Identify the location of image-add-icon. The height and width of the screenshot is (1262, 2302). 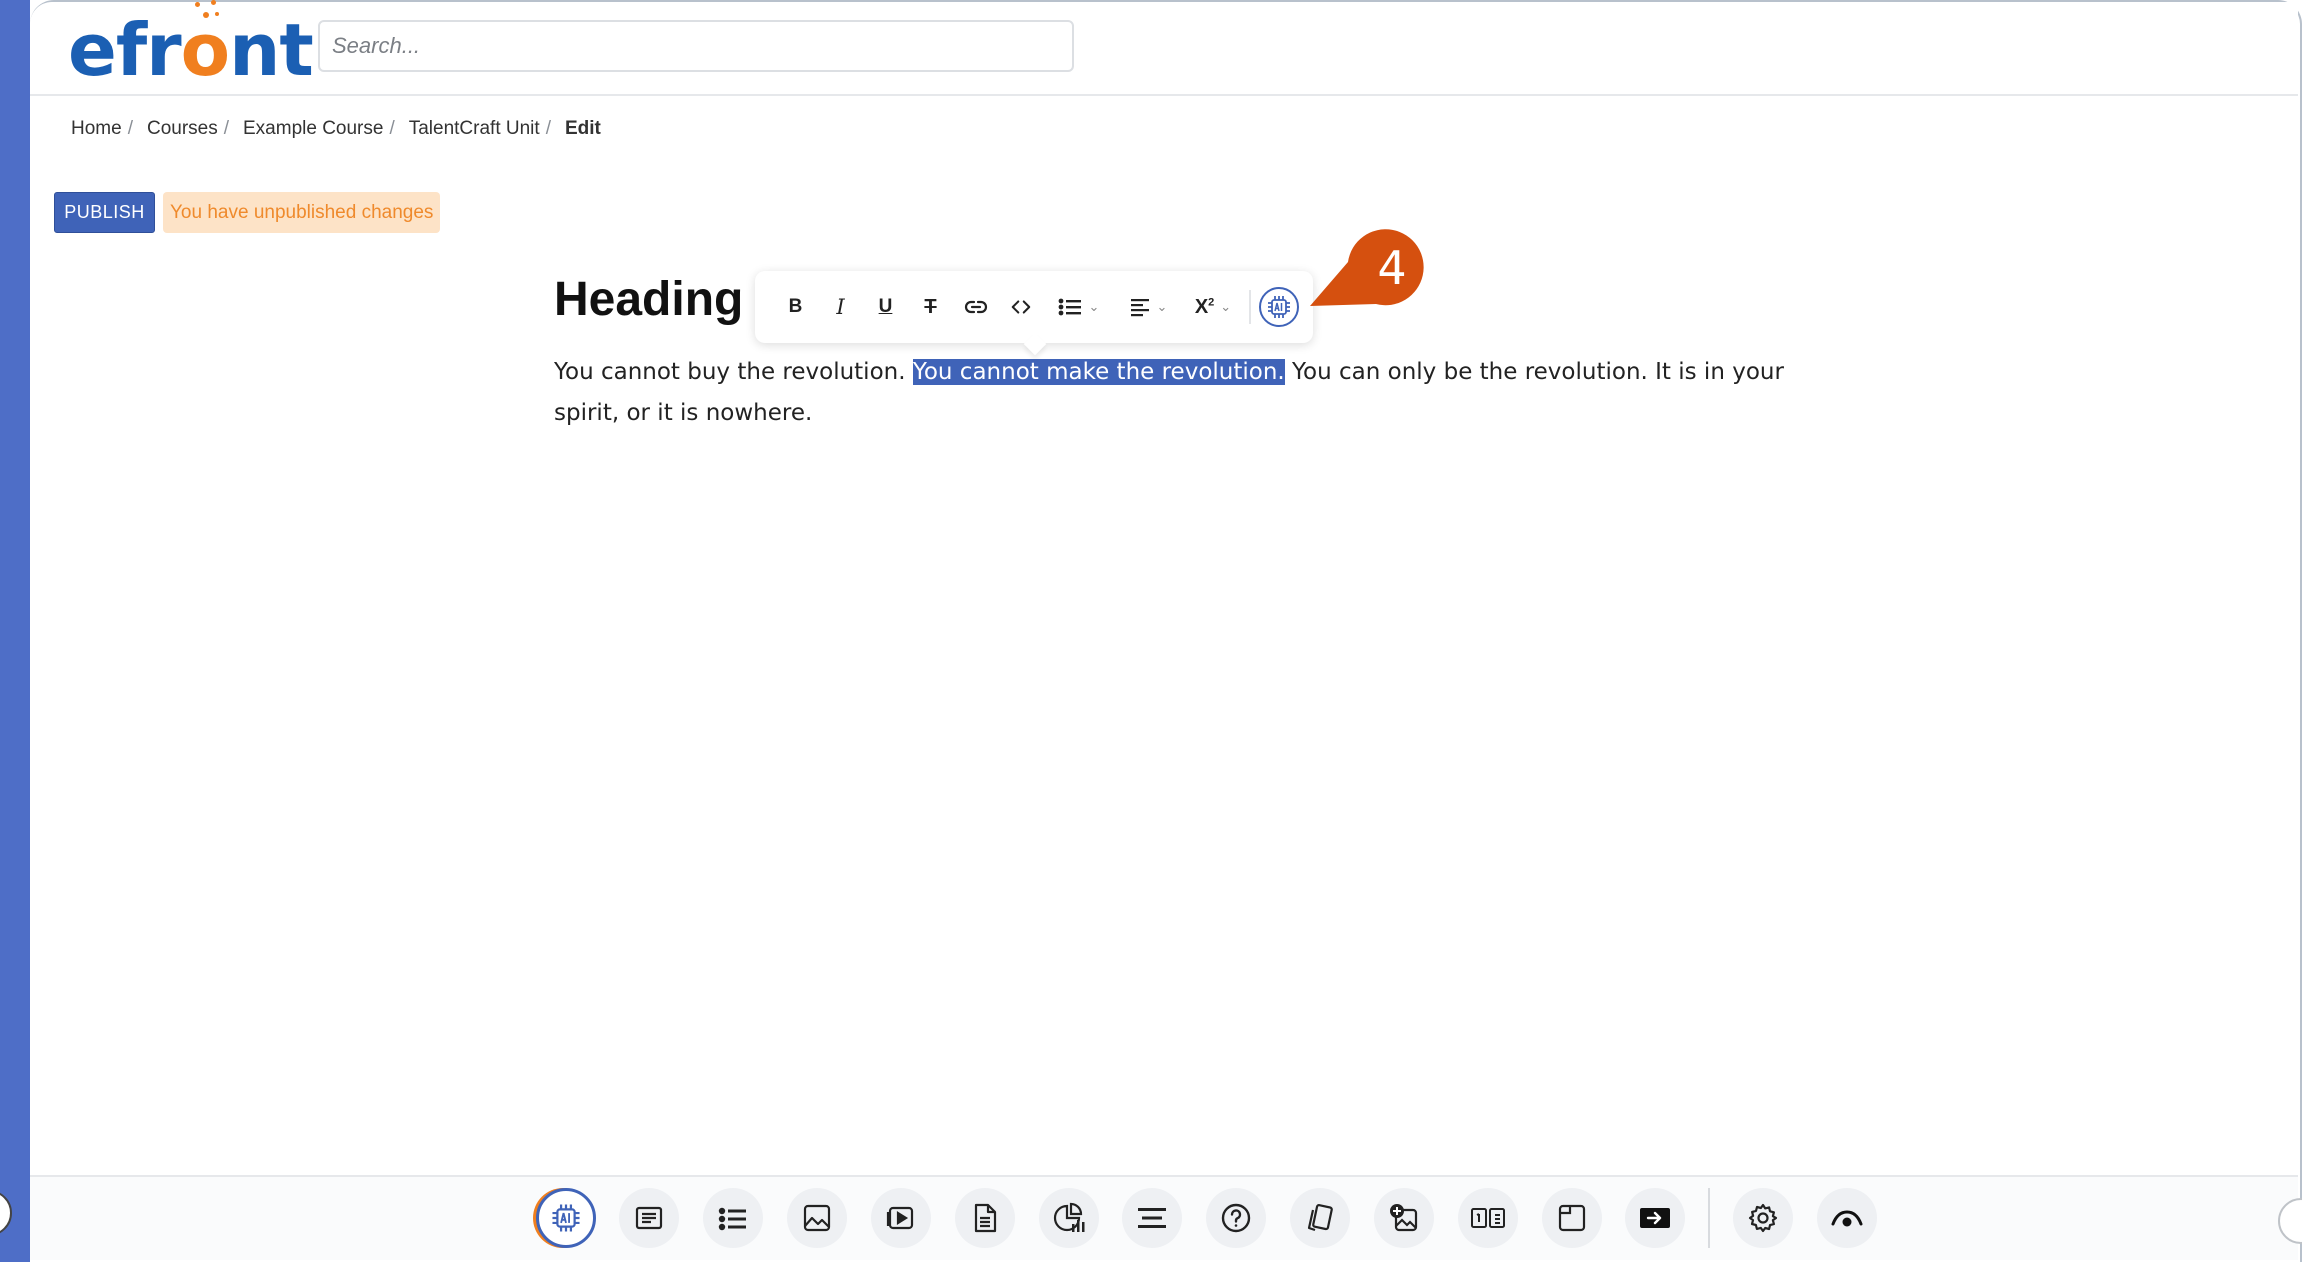
(1404, 1218).